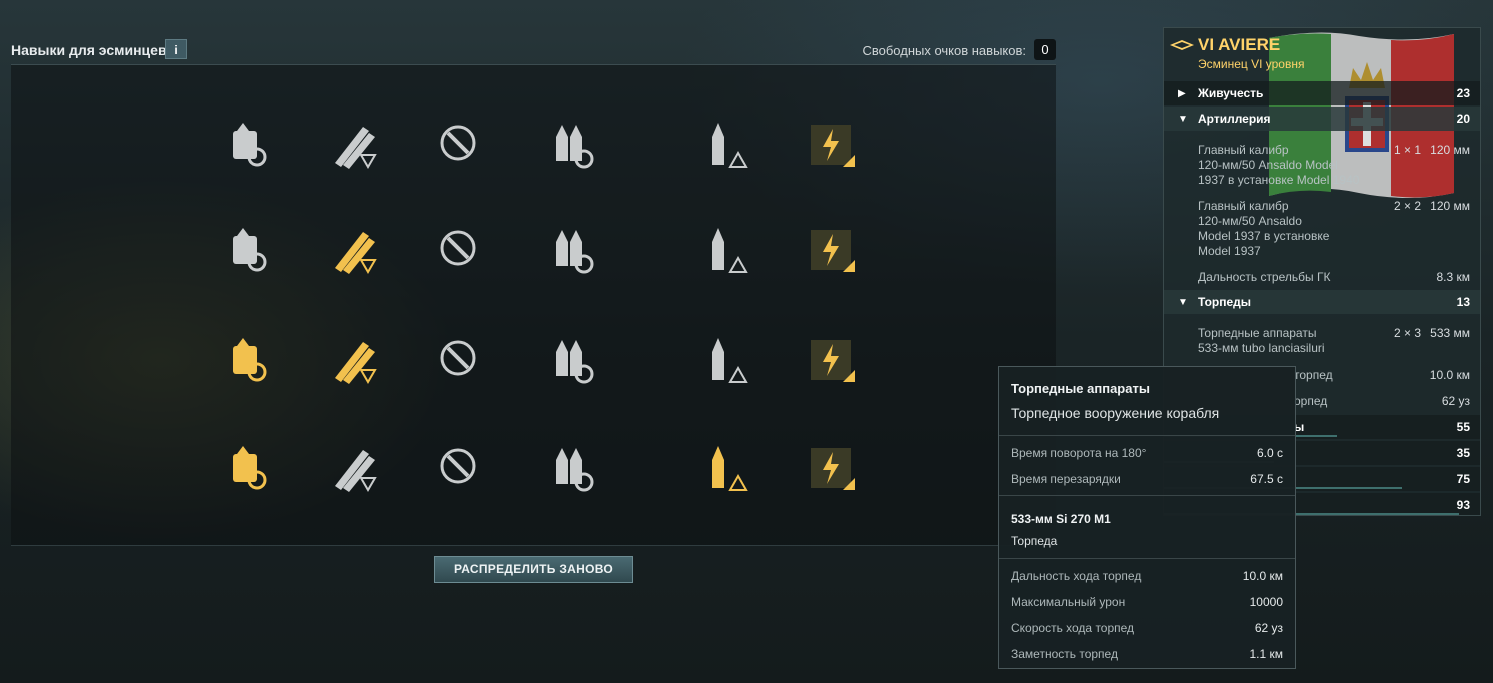  I want to click on ship-front-icon, so click(831, 468).